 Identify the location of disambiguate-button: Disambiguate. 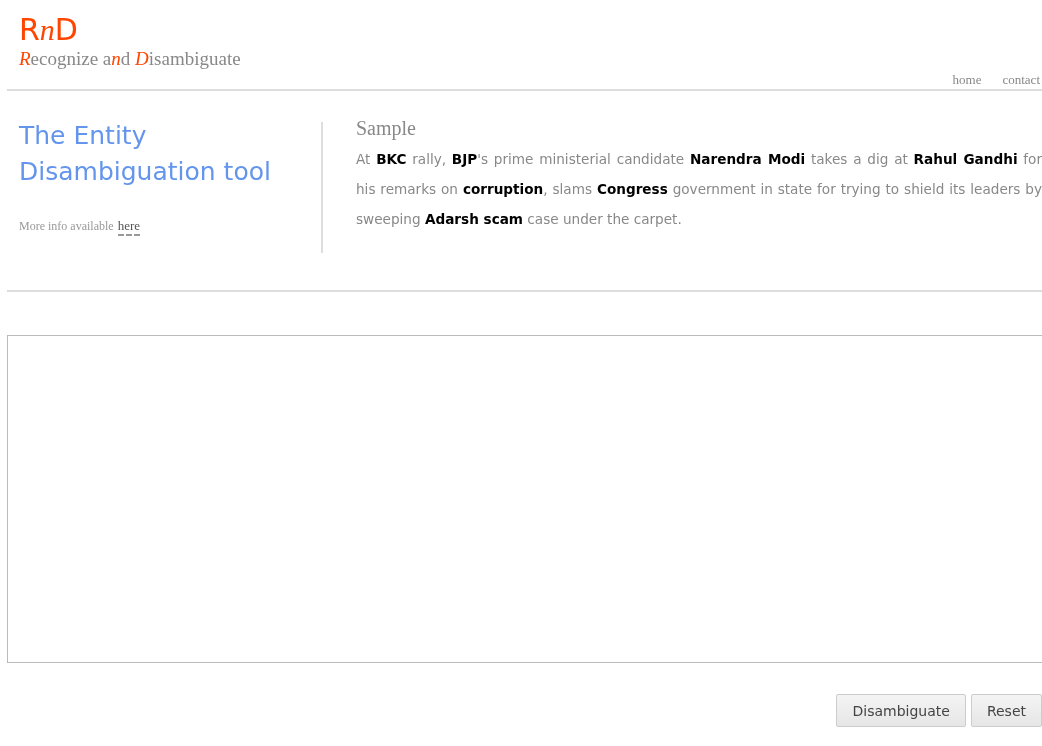
(901, 710).